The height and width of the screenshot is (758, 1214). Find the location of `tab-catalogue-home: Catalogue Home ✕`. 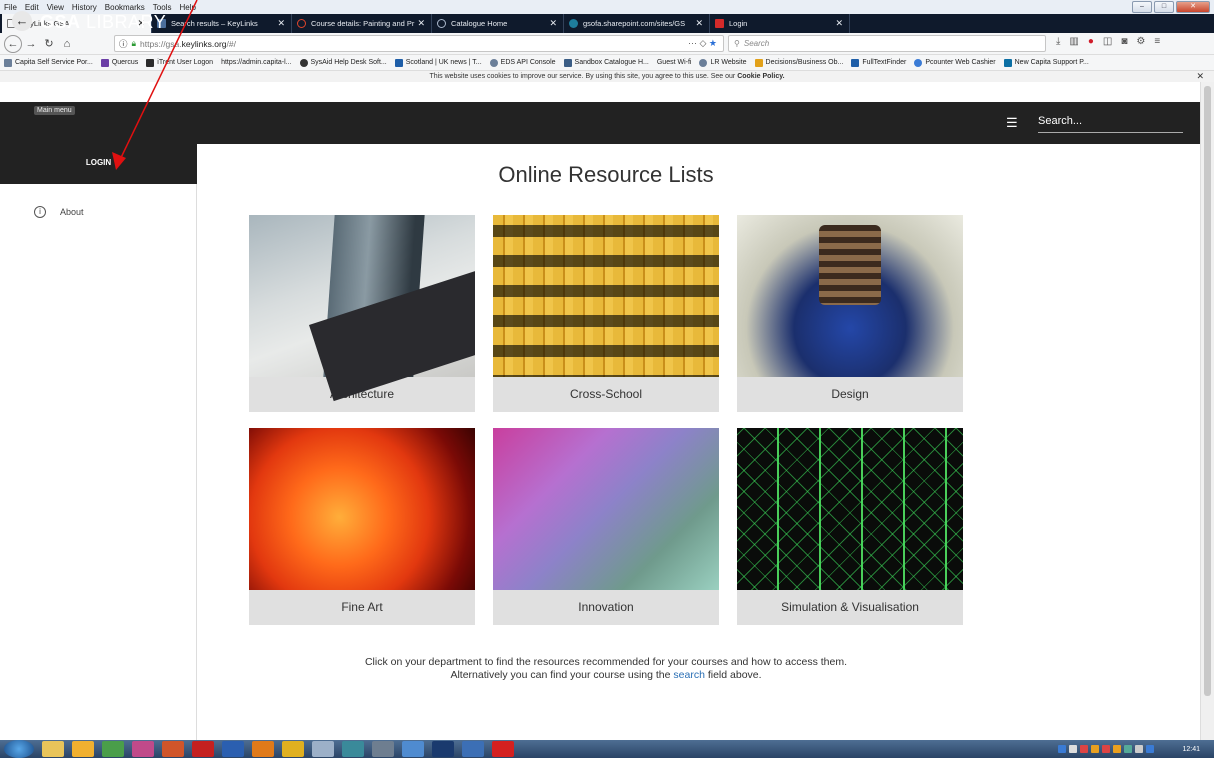

tab-catalogue-home: Catalogue Home ✕ is located at coordinates (498, 23).